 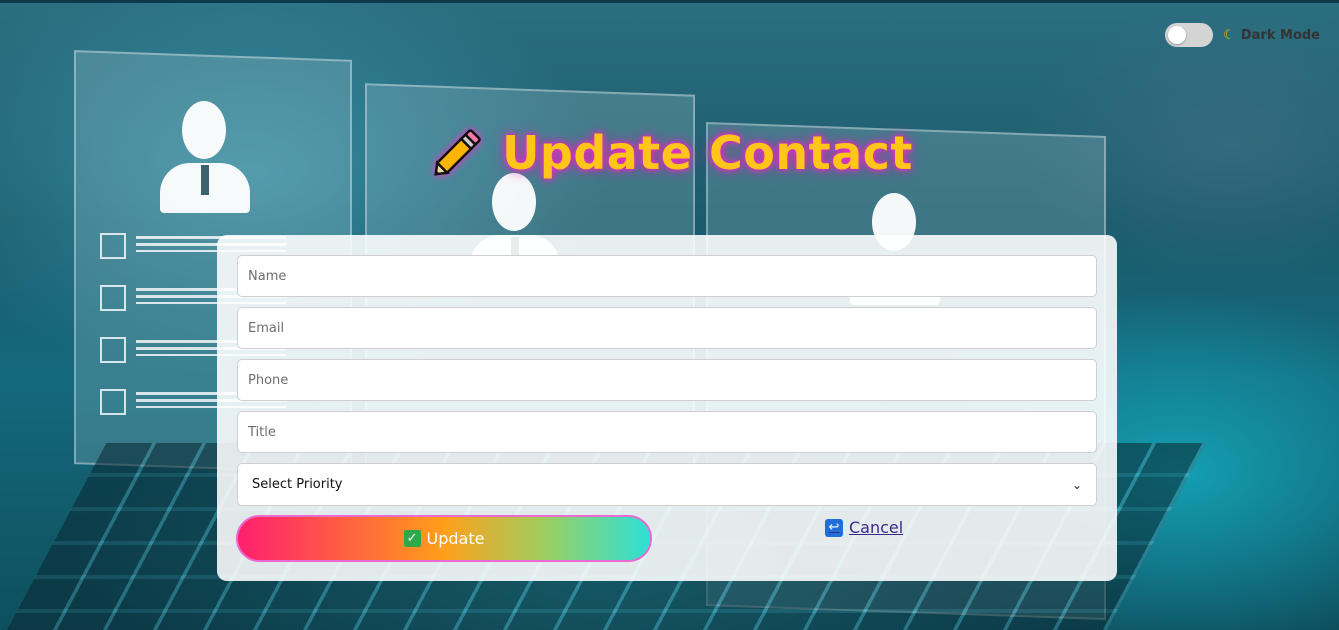 What do you see at coordinates (1280, 35) in the screenshot?
I see `dark-mode-label: Dark Mode` at bounding box center [1280, 35].